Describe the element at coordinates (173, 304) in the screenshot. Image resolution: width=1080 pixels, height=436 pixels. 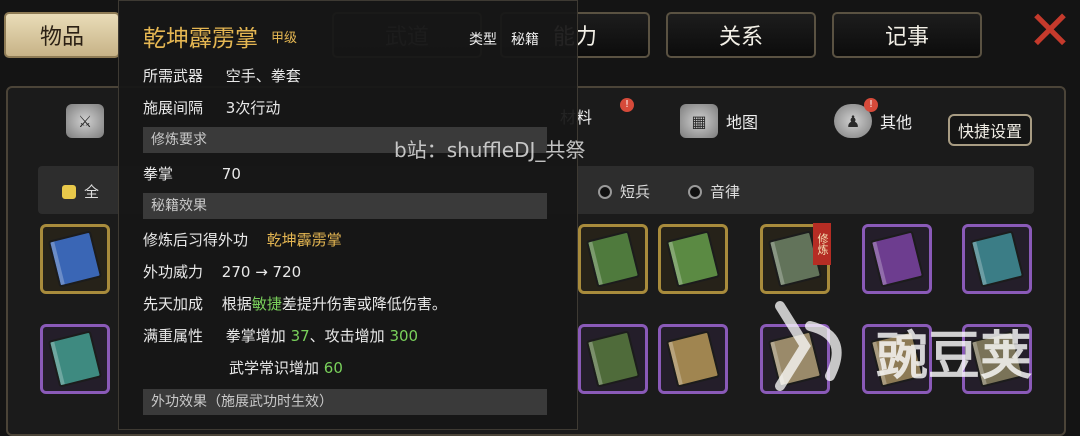
I see `innate-label: 先天加成` at that location.